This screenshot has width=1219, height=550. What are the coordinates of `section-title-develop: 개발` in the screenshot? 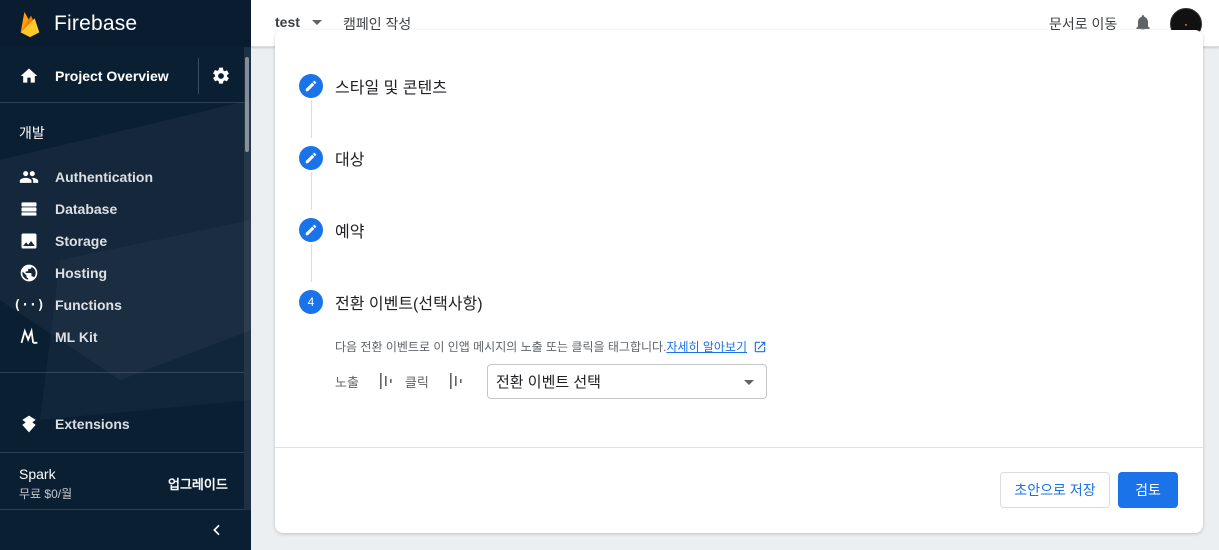 It's located at (32, 133).